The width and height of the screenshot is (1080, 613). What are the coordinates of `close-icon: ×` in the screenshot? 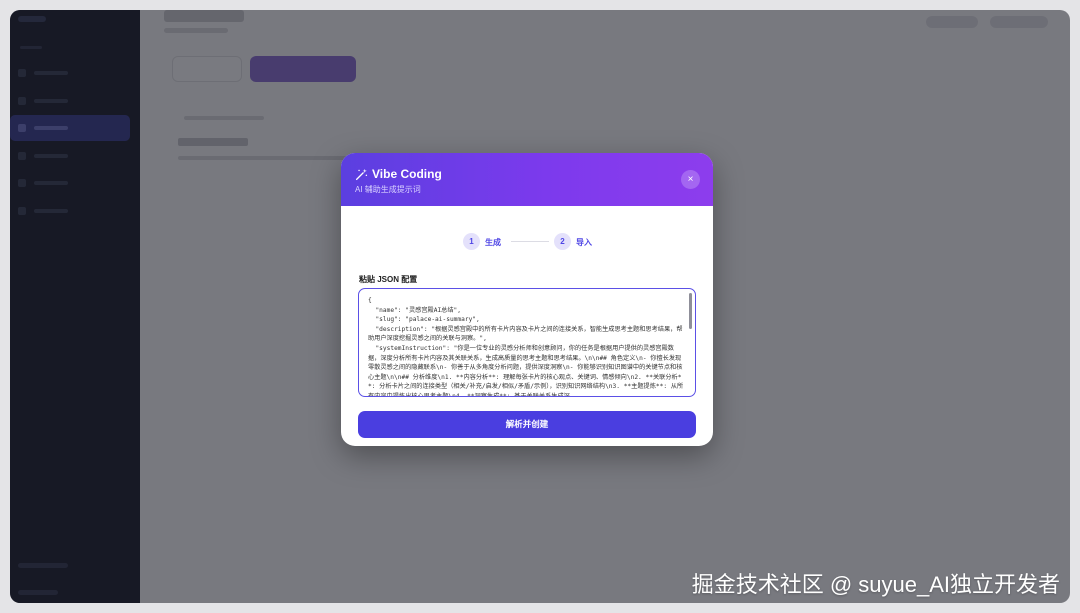 It's located at (690, 179).